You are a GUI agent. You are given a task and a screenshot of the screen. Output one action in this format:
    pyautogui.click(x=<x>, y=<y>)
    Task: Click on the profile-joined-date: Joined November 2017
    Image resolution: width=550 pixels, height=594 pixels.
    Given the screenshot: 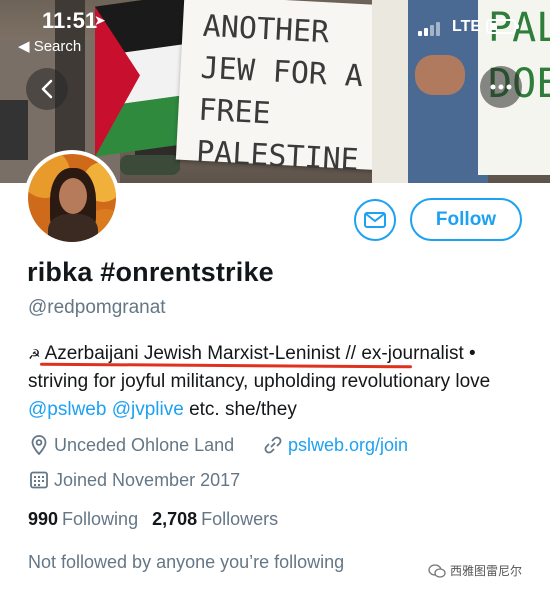 What is the action you would take?
    pyautogui.click(x=134, y=480)
    